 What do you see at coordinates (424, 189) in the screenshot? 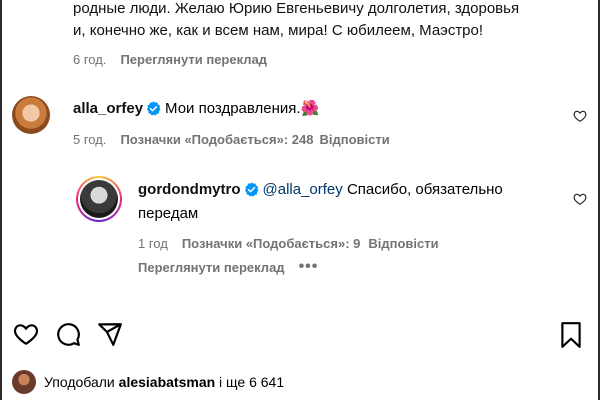
I see `comment-text: Спасибо, обязательно` at bounding box center [424, 189].